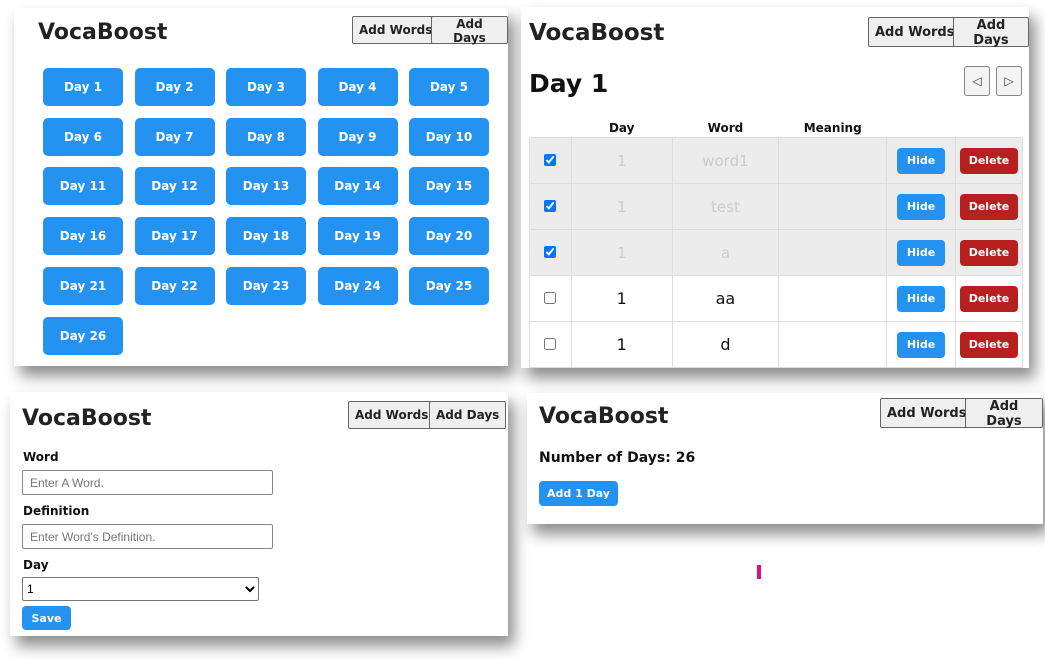 This screenshot has width=1045, height=659. Describe the element at coordinates (174, 136) in the screenshot. I see `day-button: Day 7` at that location.